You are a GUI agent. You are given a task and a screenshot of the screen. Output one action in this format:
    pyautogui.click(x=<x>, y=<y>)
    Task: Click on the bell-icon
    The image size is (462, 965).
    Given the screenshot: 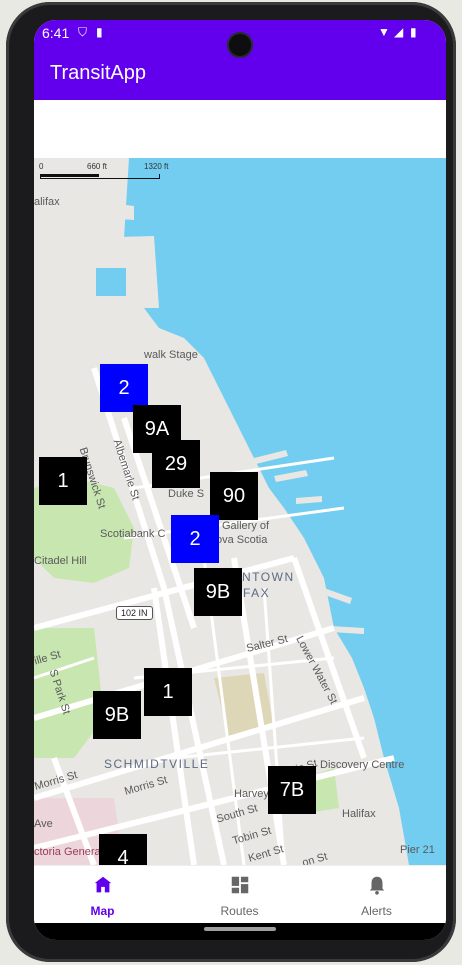 What is the action you would take?
    pyautogui.click(x=377, y=885)
    